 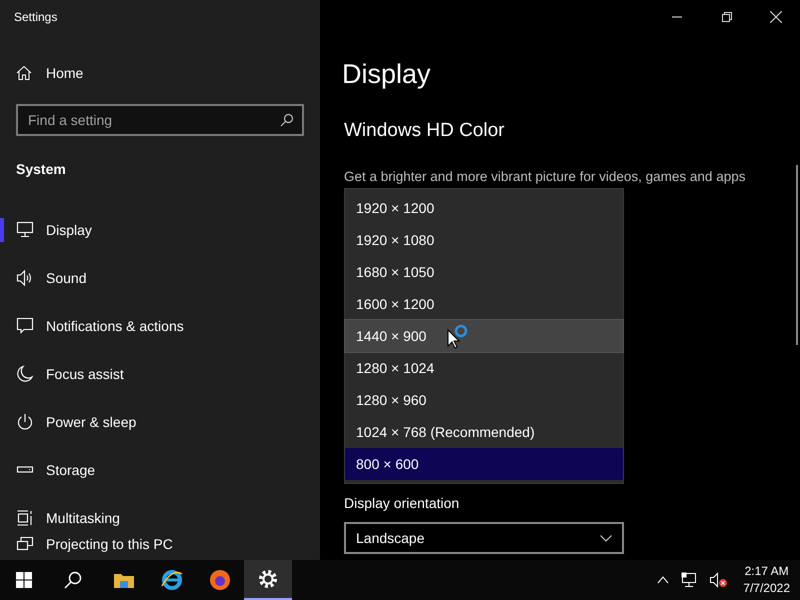 What do you see at coordinates (150, 470) in the screenshot?
I see `sidebar-item: Storage` at bounding box center [150, 470].